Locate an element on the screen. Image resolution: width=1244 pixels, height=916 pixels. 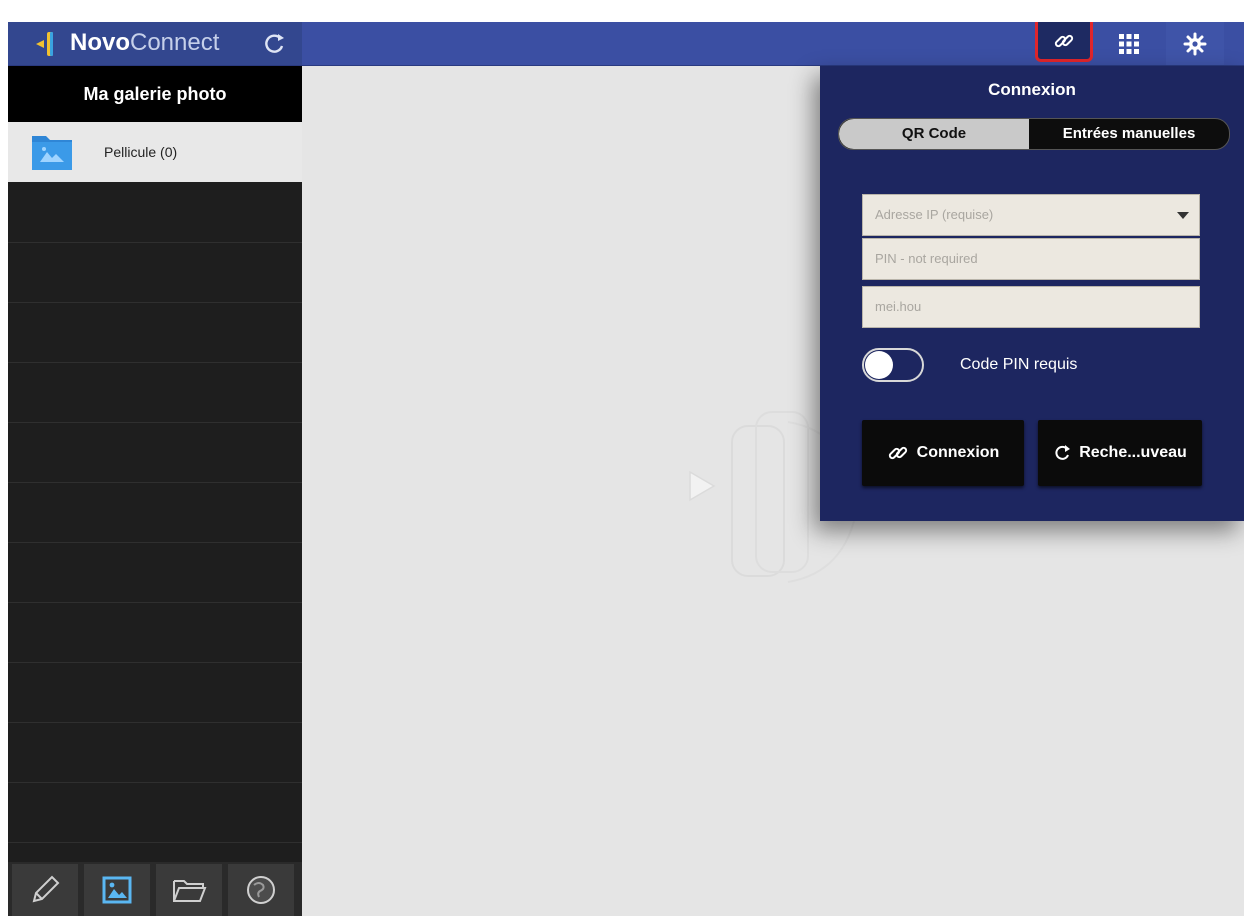
display-name-value: mei.hou is located at coordinates (898, 306).